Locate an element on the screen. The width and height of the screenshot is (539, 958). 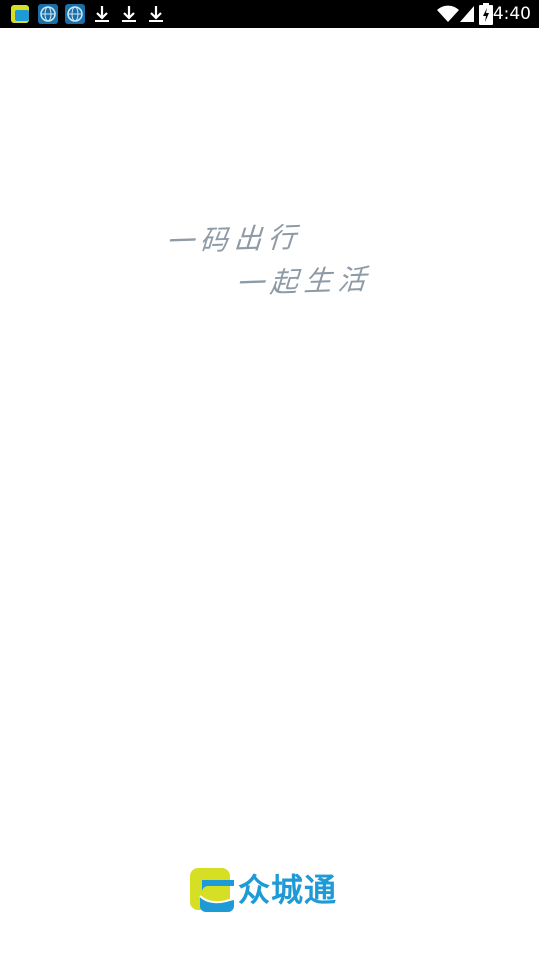
status-bar: 4:40 is located at coordinates (269, 14).